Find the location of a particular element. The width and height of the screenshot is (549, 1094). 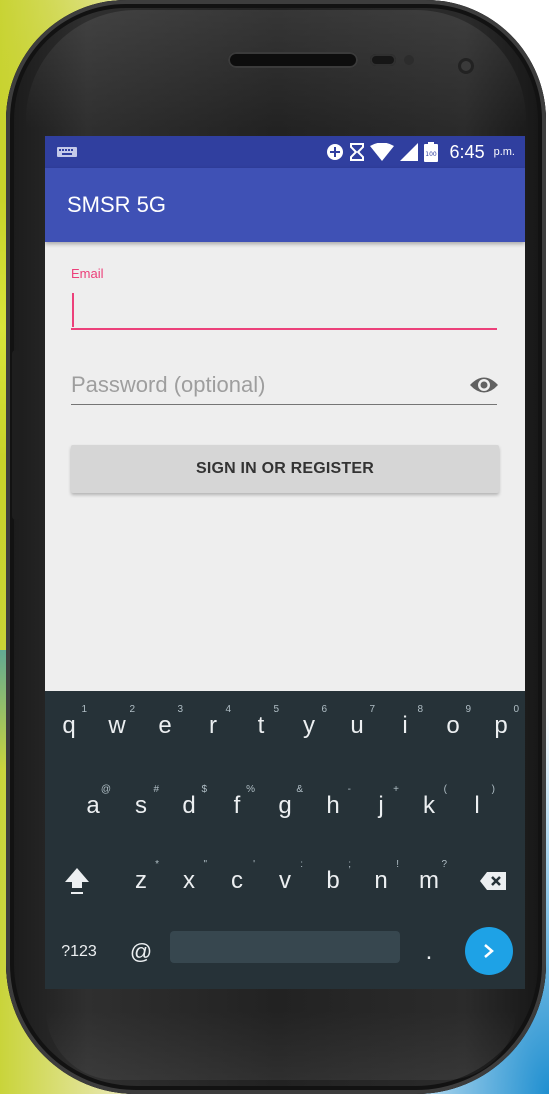

key-label: u is located at coordinates (357, 725).